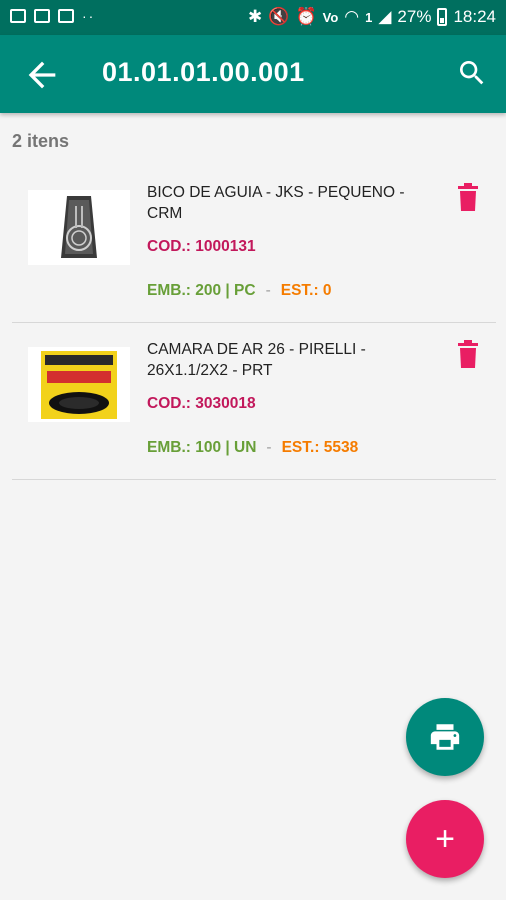 The height and width of the screenshot is (900, 506). Describe the element at coordinates (66, 16) in the screenshot. I see `mail-icon` at that location.